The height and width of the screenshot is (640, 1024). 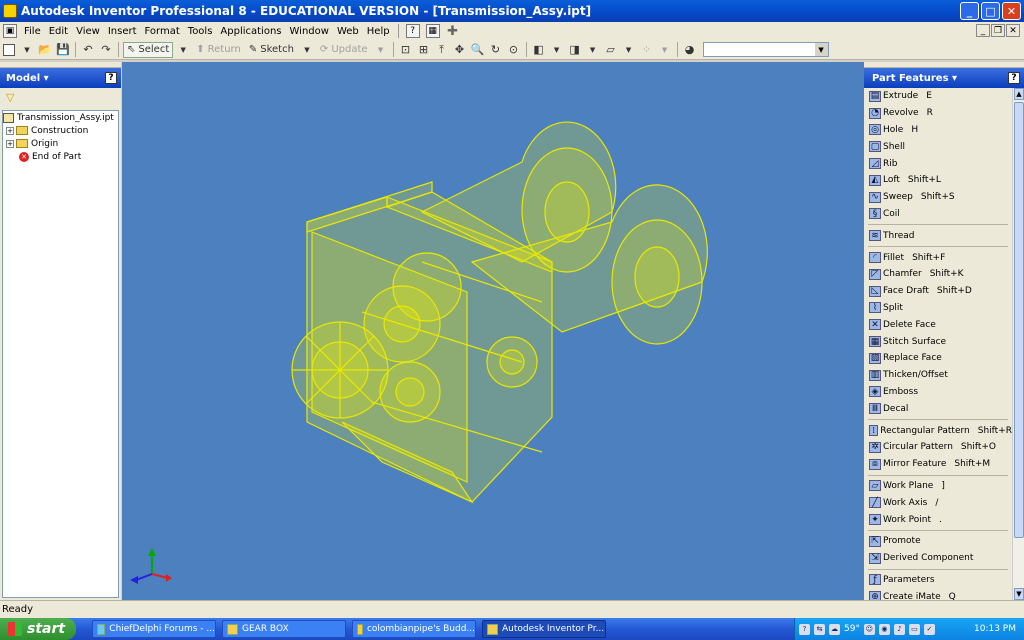 What do you see at coordinates (938, 486) in the screenshot?
I see `feature-item: ▱ Work Plane]` at bounding box center [938, 486].